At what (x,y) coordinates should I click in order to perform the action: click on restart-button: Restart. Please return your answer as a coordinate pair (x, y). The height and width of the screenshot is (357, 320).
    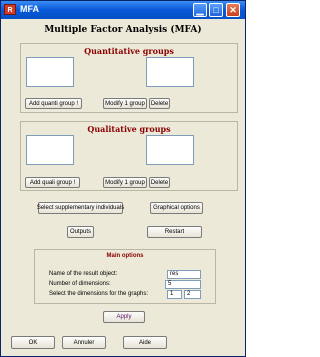
    Looking at the image, I should click on (174, 232).